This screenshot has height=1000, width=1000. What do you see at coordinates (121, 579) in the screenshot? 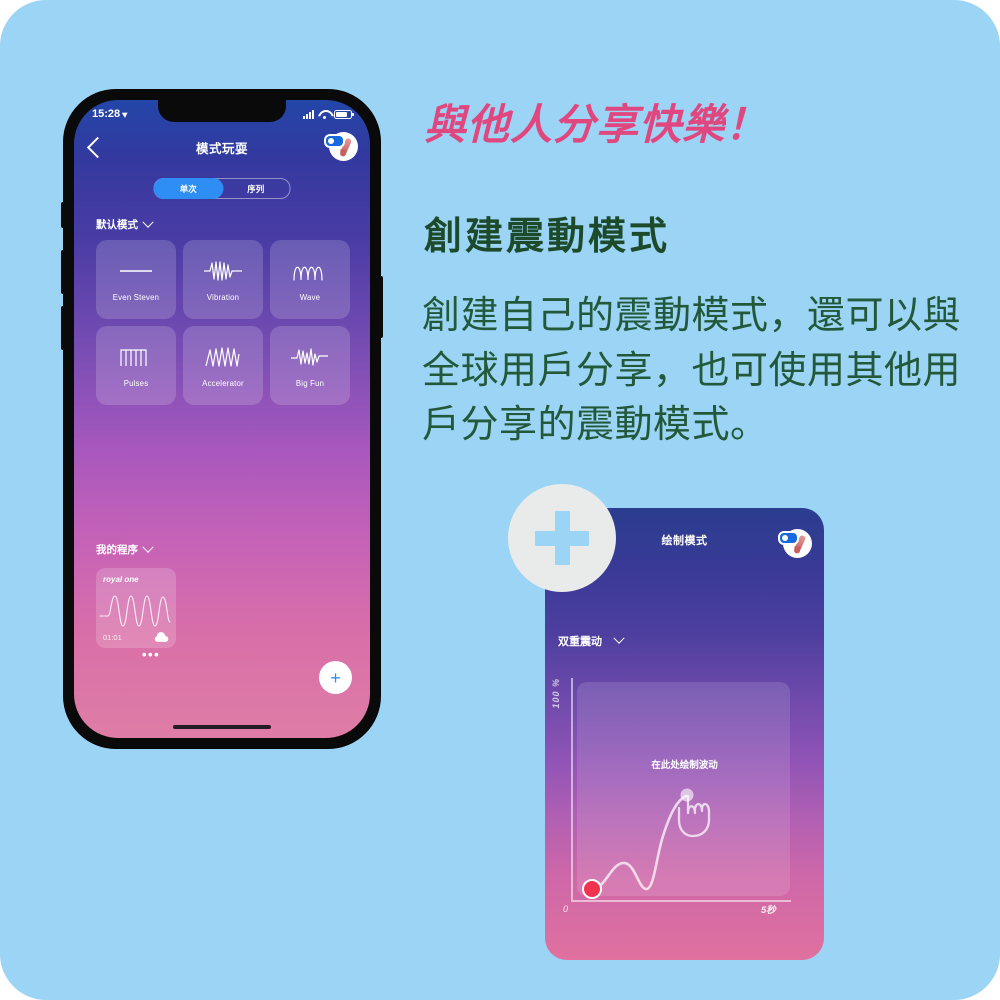
I see `program-name: royal one` at bounding box center [121, 579].